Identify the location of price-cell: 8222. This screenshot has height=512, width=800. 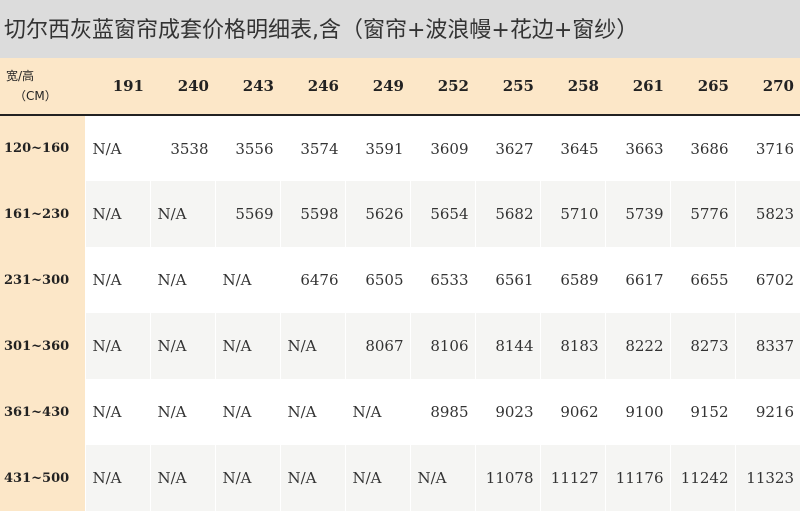
(637, 346).